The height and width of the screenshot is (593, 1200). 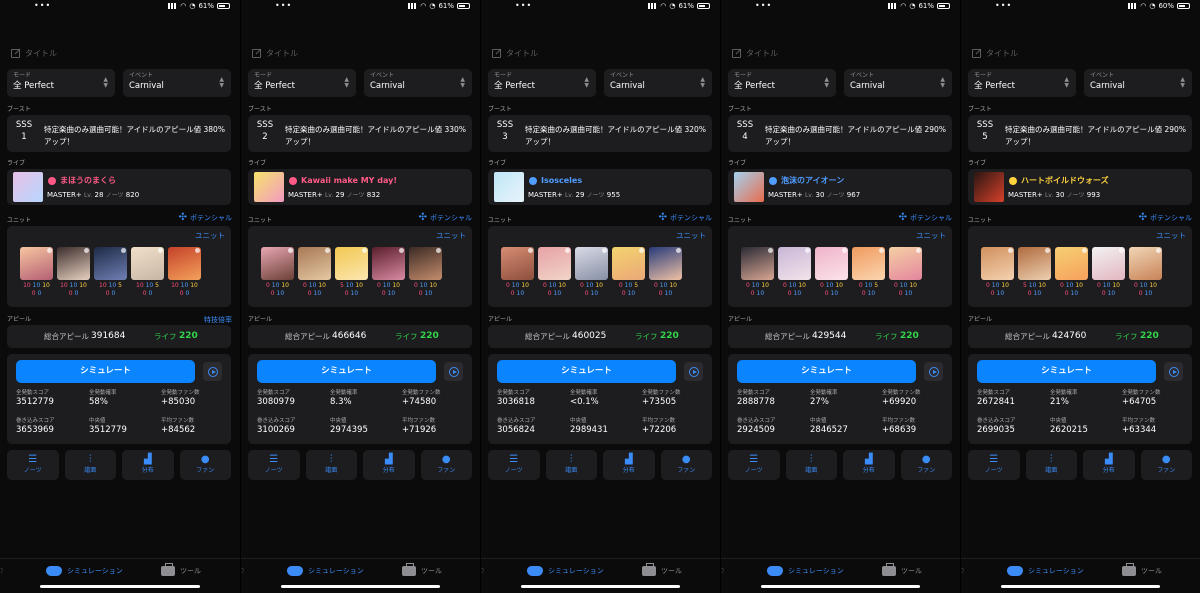 I want to click on live-card: Isosceles MASTER+ Lv. 29 ノーツ 955, so click(x=600, y=187).